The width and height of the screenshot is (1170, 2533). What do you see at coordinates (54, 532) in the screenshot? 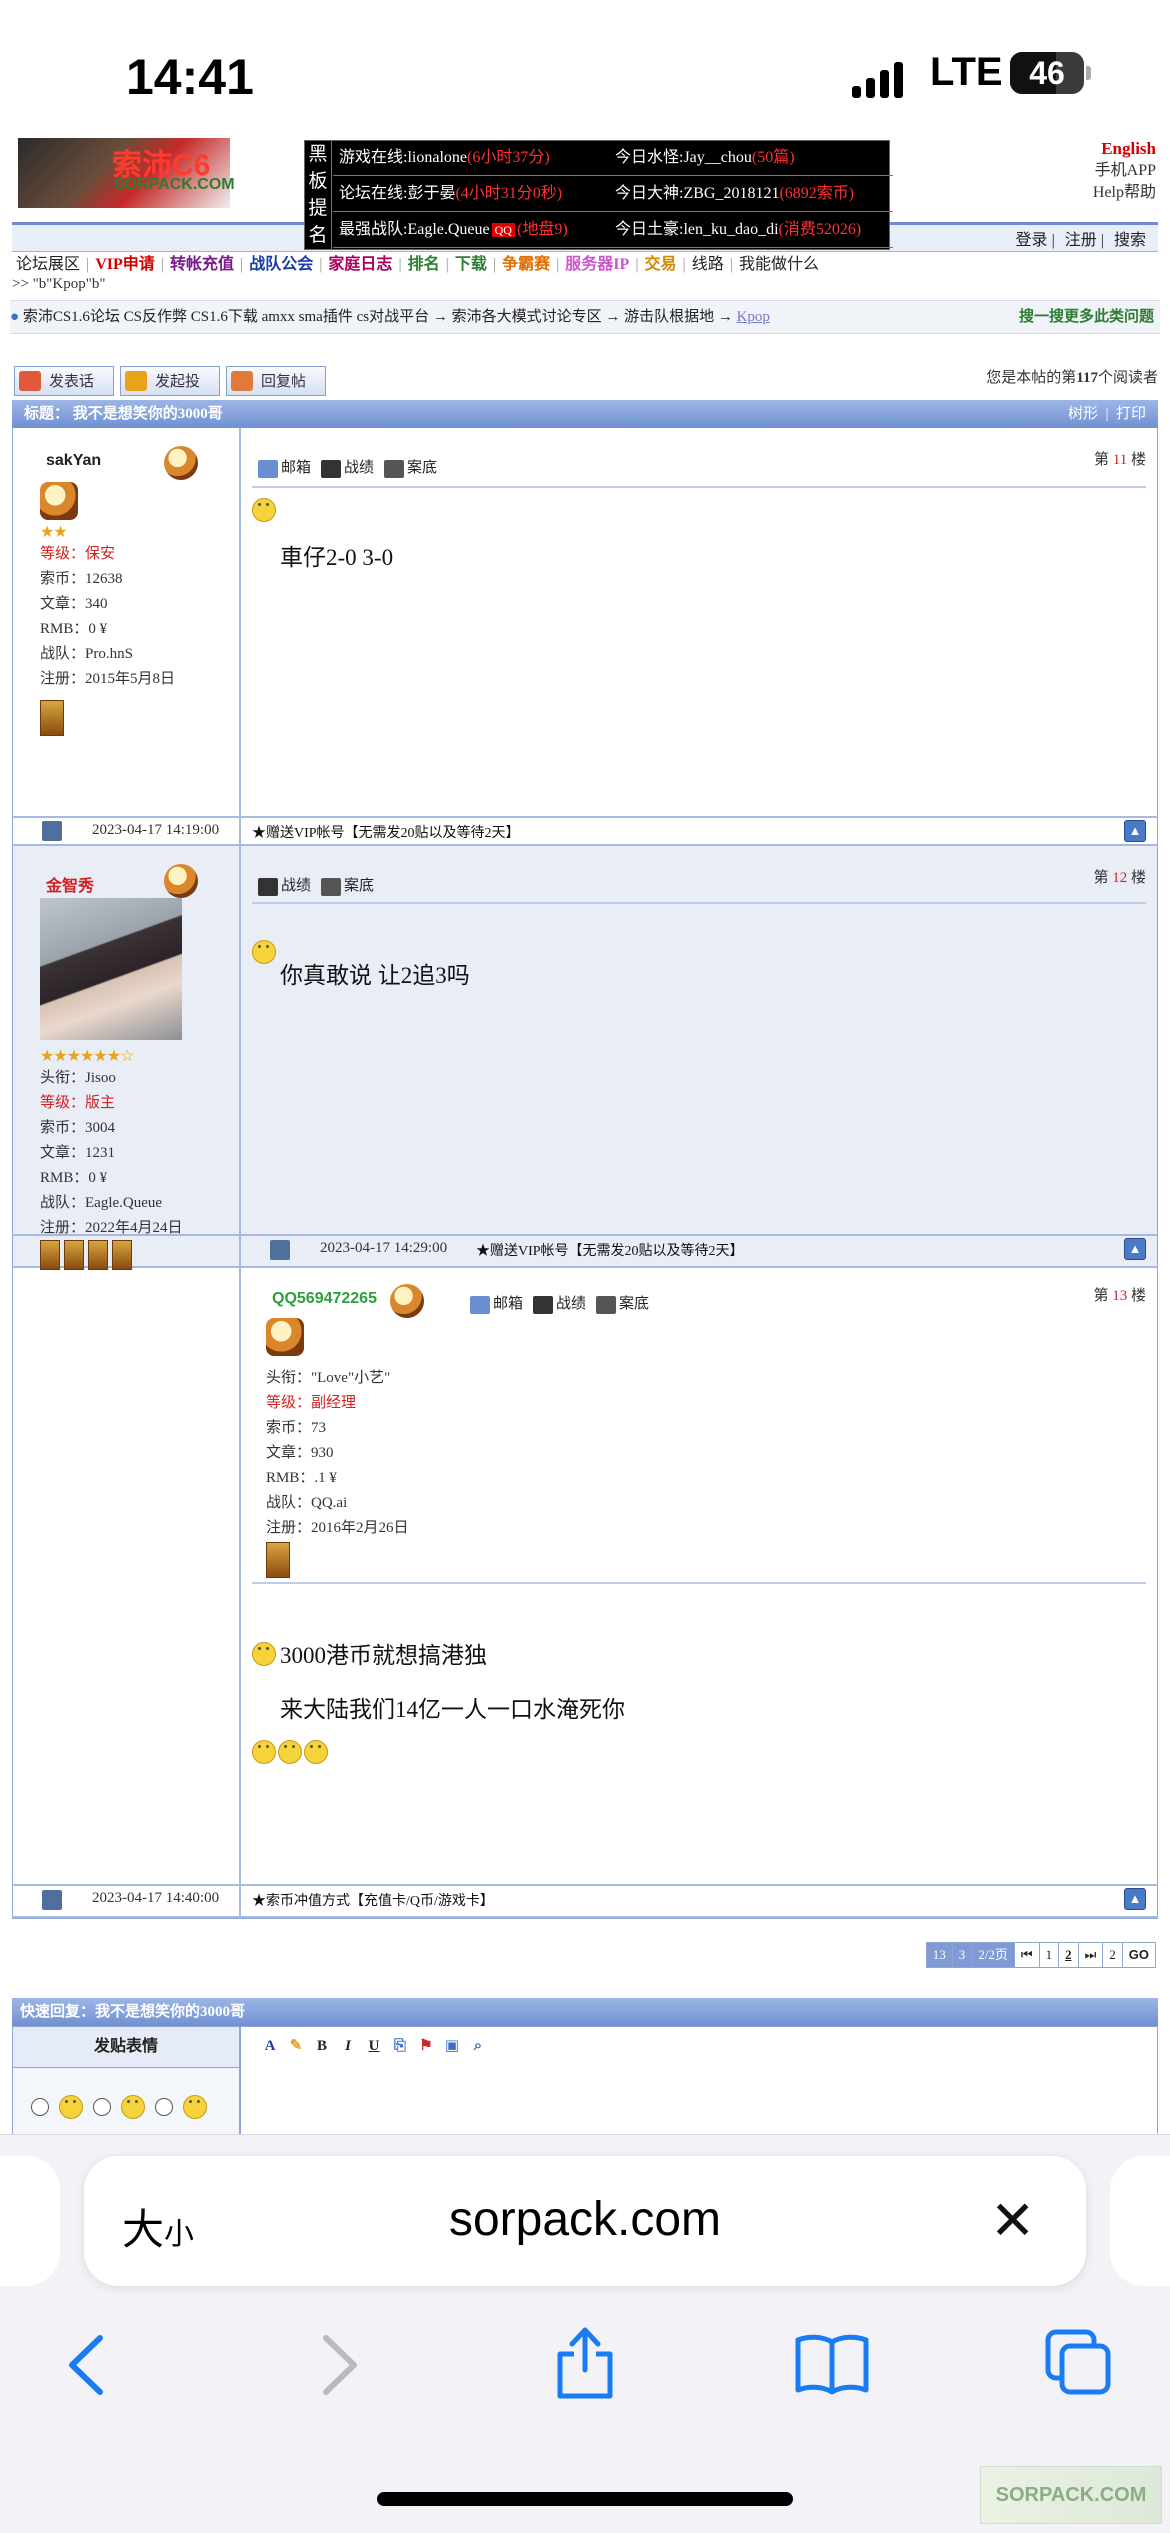
I see `post-1-stars: ★★` at bounding box center [54, 532].